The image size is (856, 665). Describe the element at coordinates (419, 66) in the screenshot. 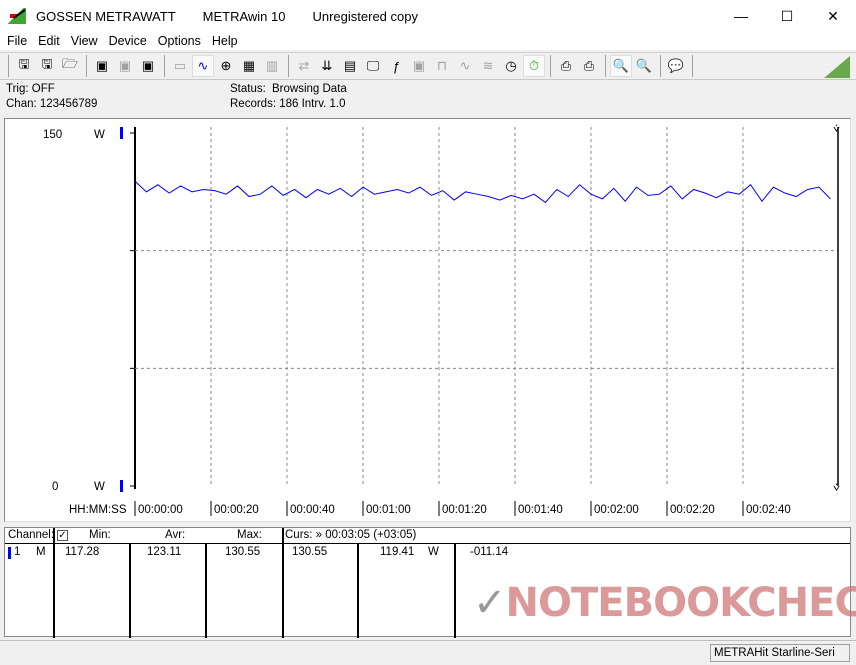

I see `device-disabled-icon: ▣` at that location.